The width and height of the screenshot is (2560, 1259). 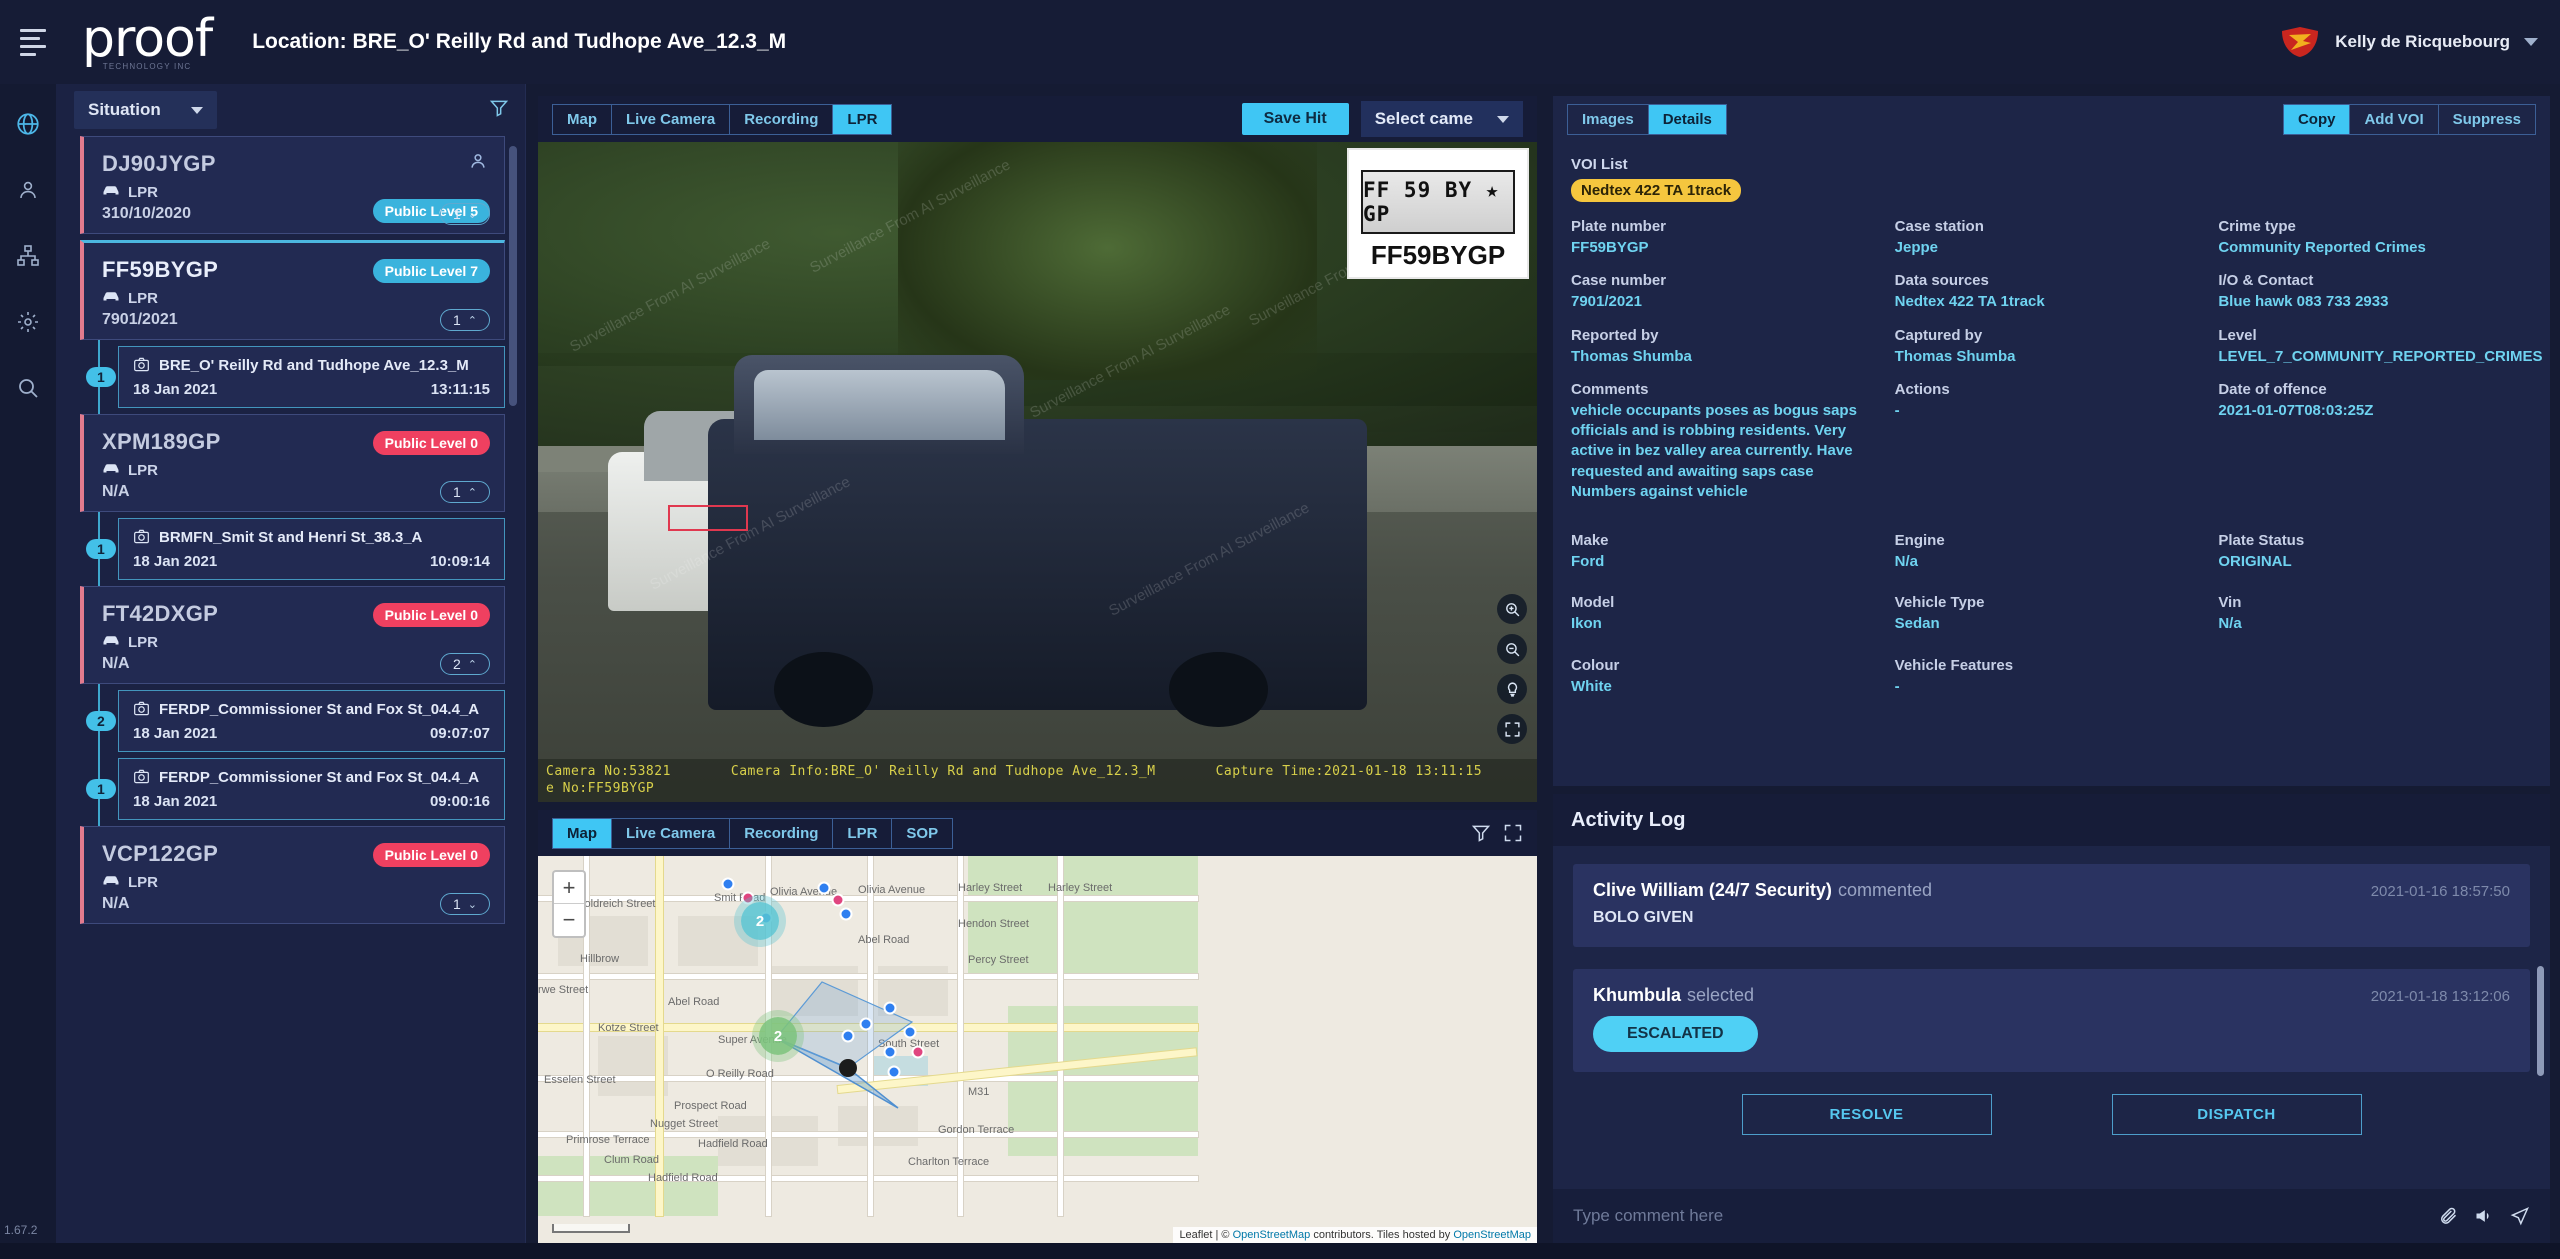 What do you see at coordinates (1295, 119) in the screenshot?
I see `save-hit-button: Save Hit` at bounding box center [1295, 119].